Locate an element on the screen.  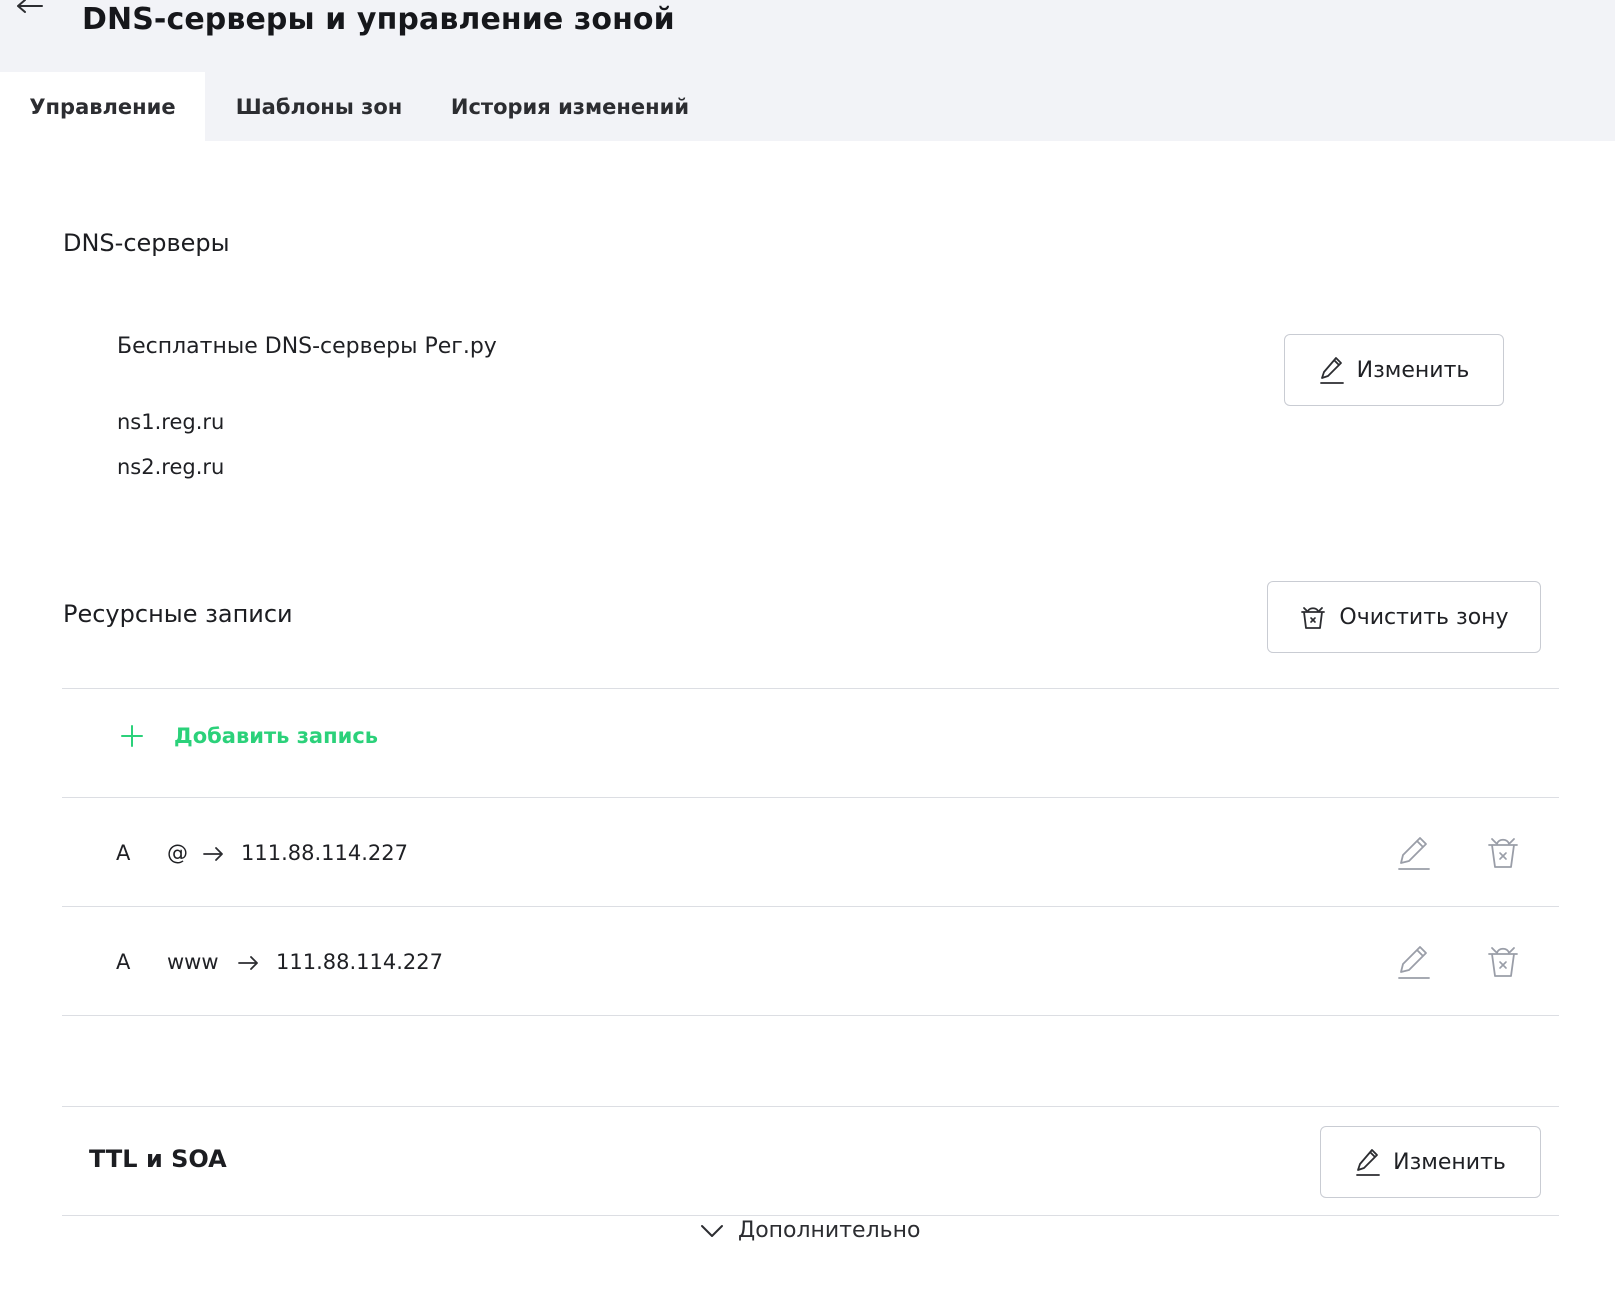
page-title: DNS-серверы и управление зоной is located at coordinates (378, 19).